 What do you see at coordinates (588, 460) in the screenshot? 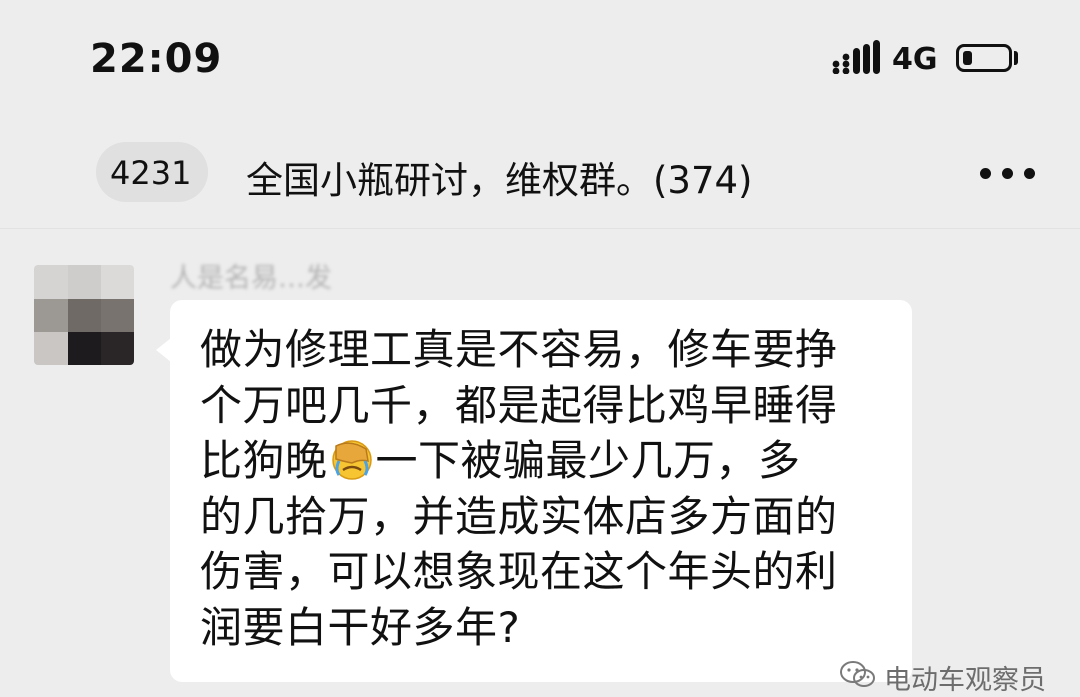
I see `message-text: 一下被骗最少几万，多` at bounding box center [588, 460].